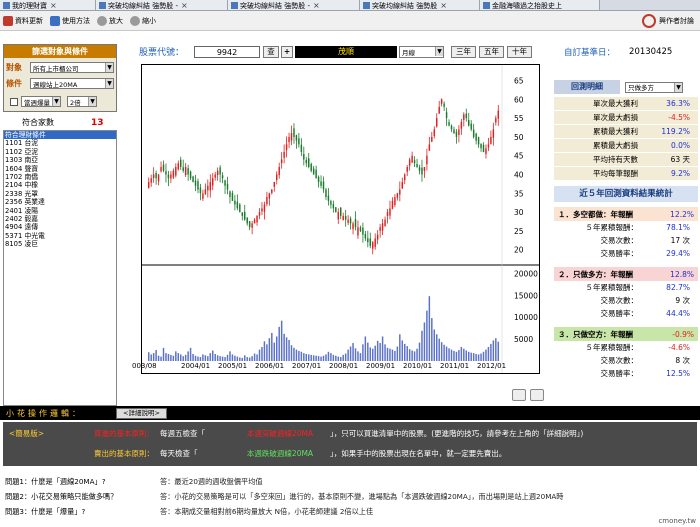 The image size is (700, 527). I want to click on zoom-in-icon, so click(519, 395).